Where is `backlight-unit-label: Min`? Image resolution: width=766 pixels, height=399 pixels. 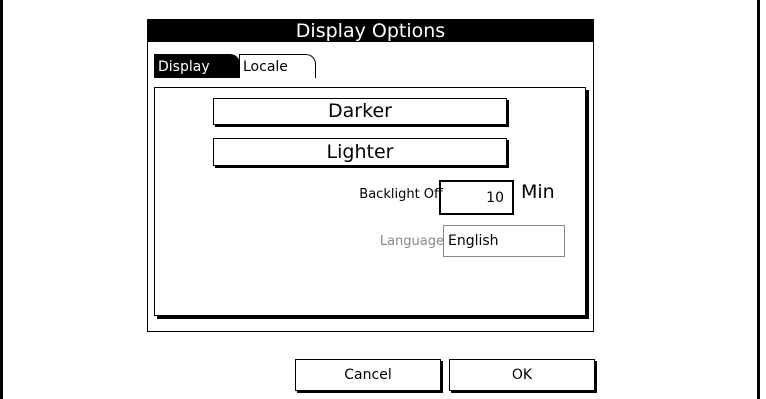
backlight-unit-label: Min is located at coordinates (538, 192).